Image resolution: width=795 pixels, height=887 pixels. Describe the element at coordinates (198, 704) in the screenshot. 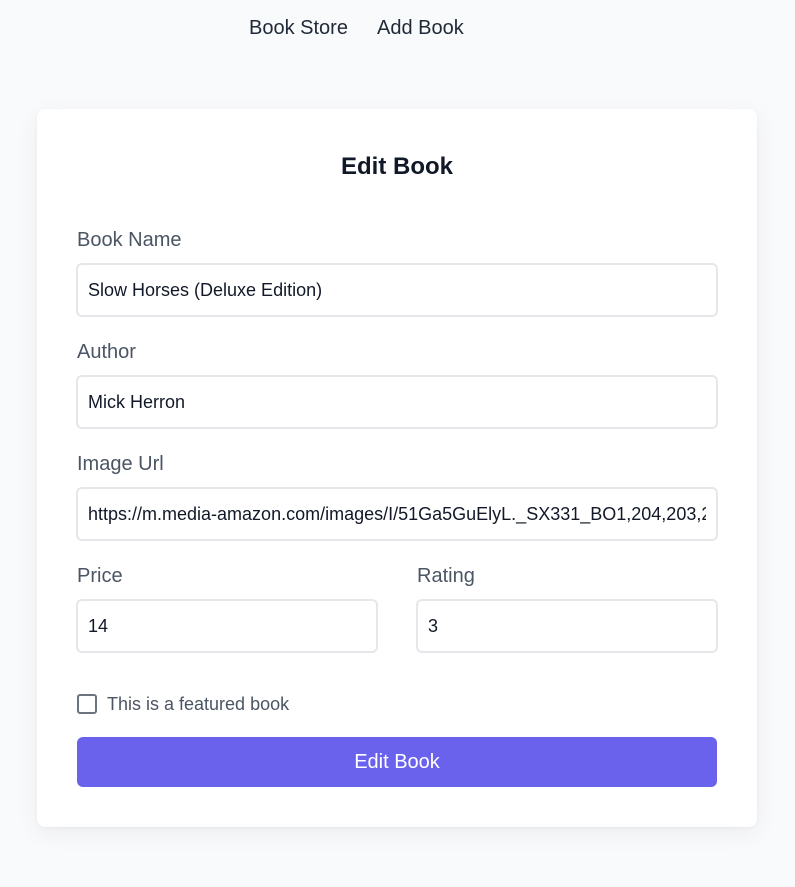

I see `featured-checkbox-label: This is a featured book` at that location.